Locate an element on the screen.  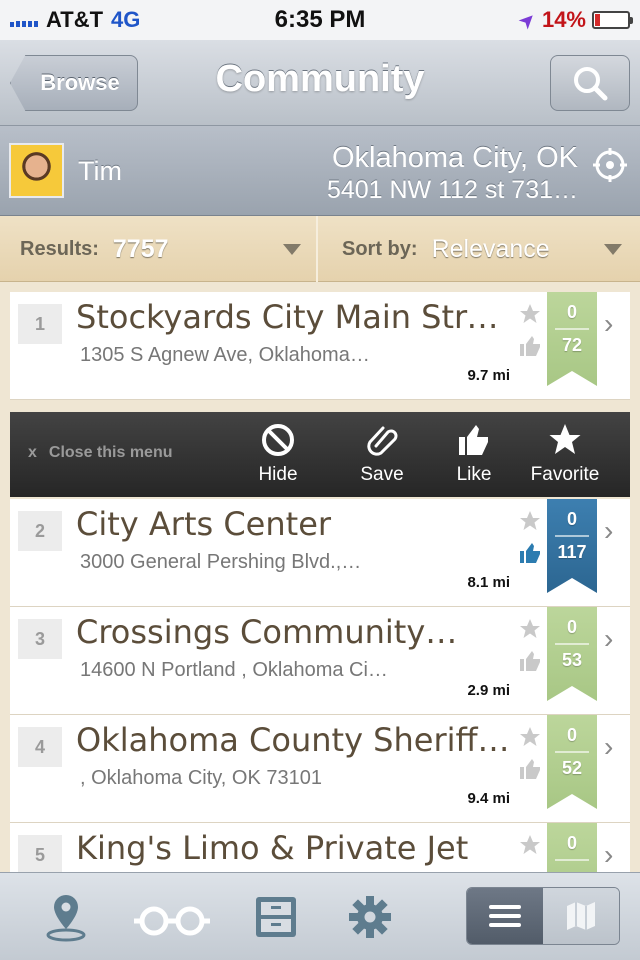
list-item: 5 King's Limo & Private Jet 0 › is located at coordinates (320, 847).